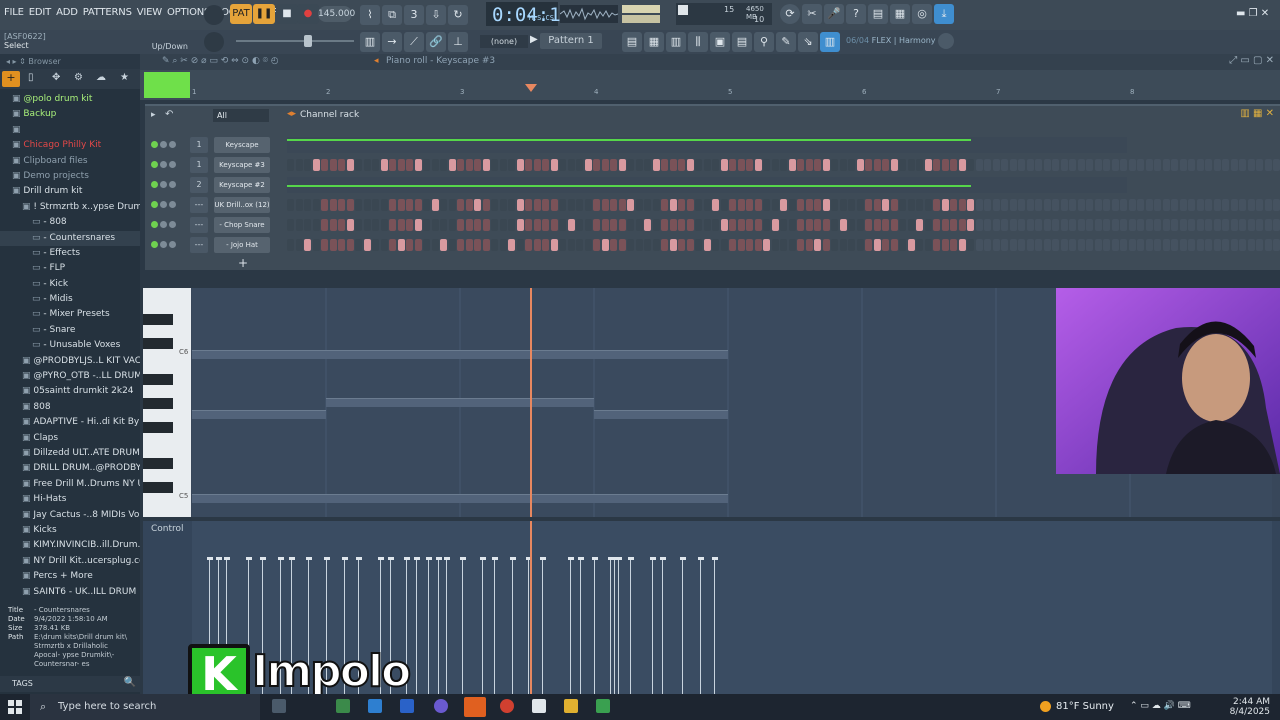 Image resolution: width=1280 pixels, height=720 pixels. I want to click on note, so click(460, 498).